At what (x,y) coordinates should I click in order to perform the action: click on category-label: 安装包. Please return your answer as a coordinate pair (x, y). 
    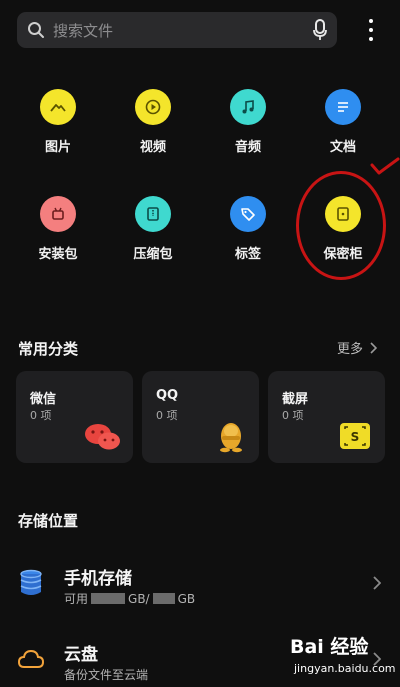
    Looking at the image, I should click on (58, 254).